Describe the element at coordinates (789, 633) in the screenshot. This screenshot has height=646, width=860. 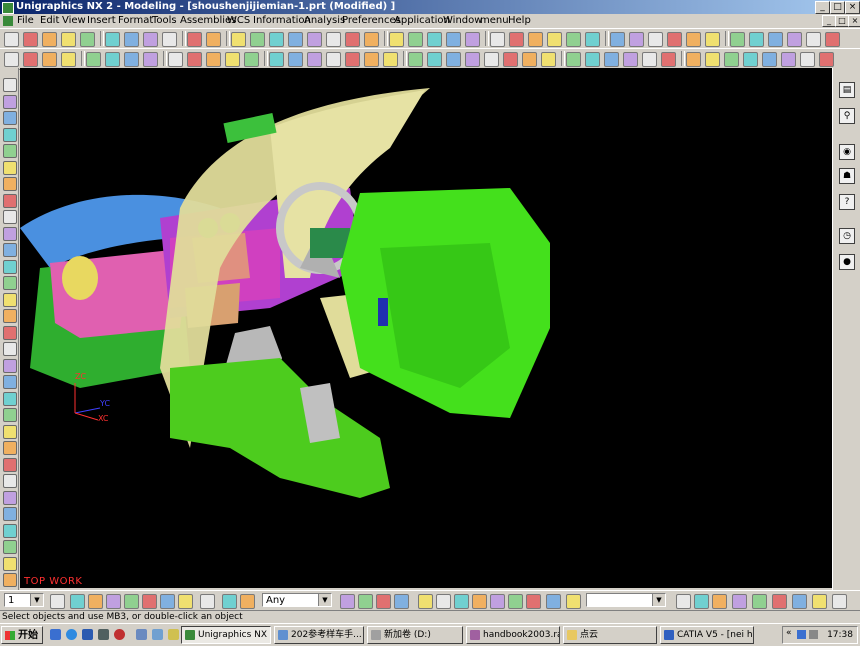
I see `tray-expand-button: «` at that location.